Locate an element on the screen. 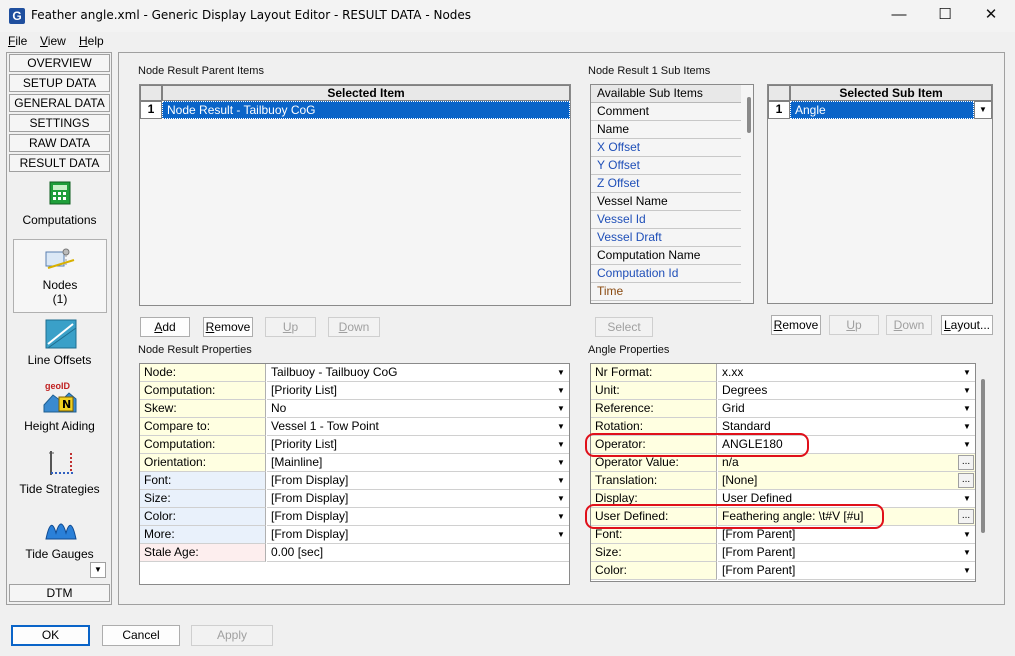  menu-view: View is located at coordinates (53, 41).